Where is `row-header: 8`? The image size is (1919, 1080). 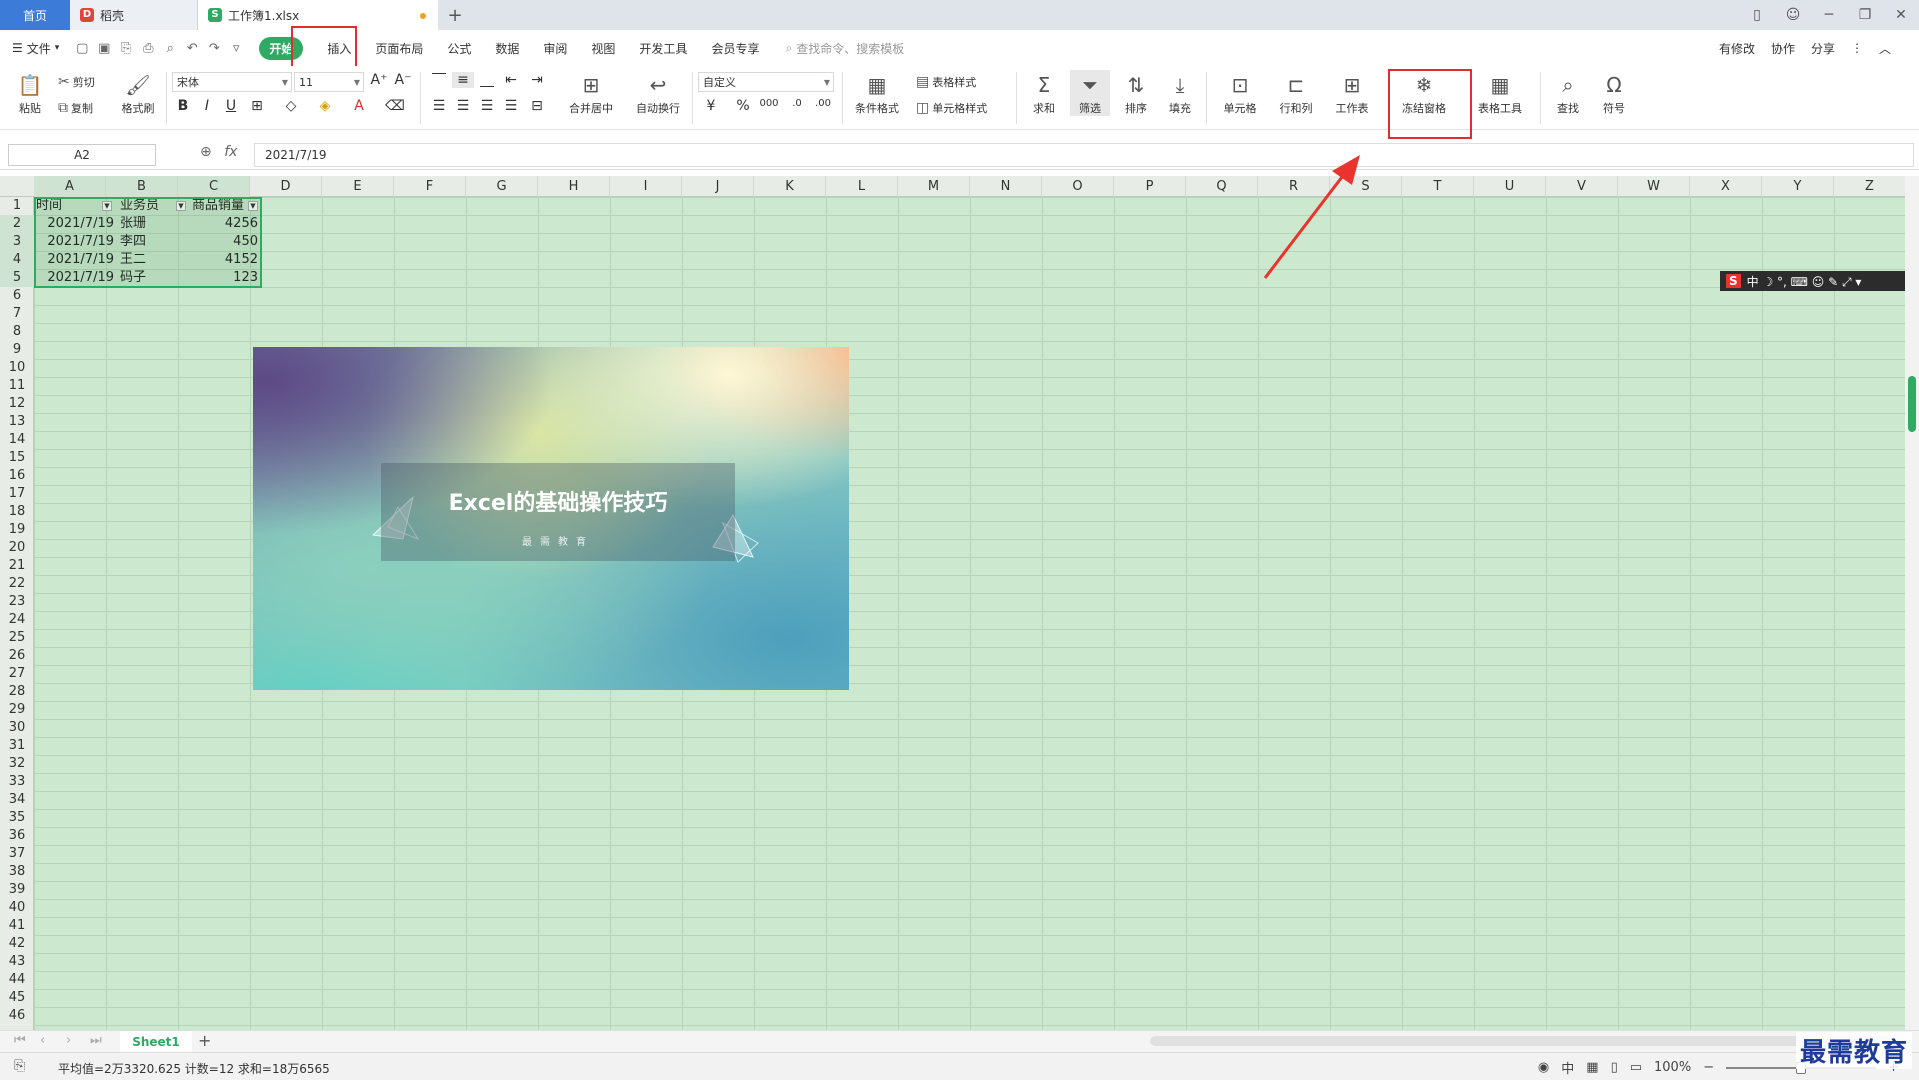
row-header: 8 is located at coordinates (17, 332).